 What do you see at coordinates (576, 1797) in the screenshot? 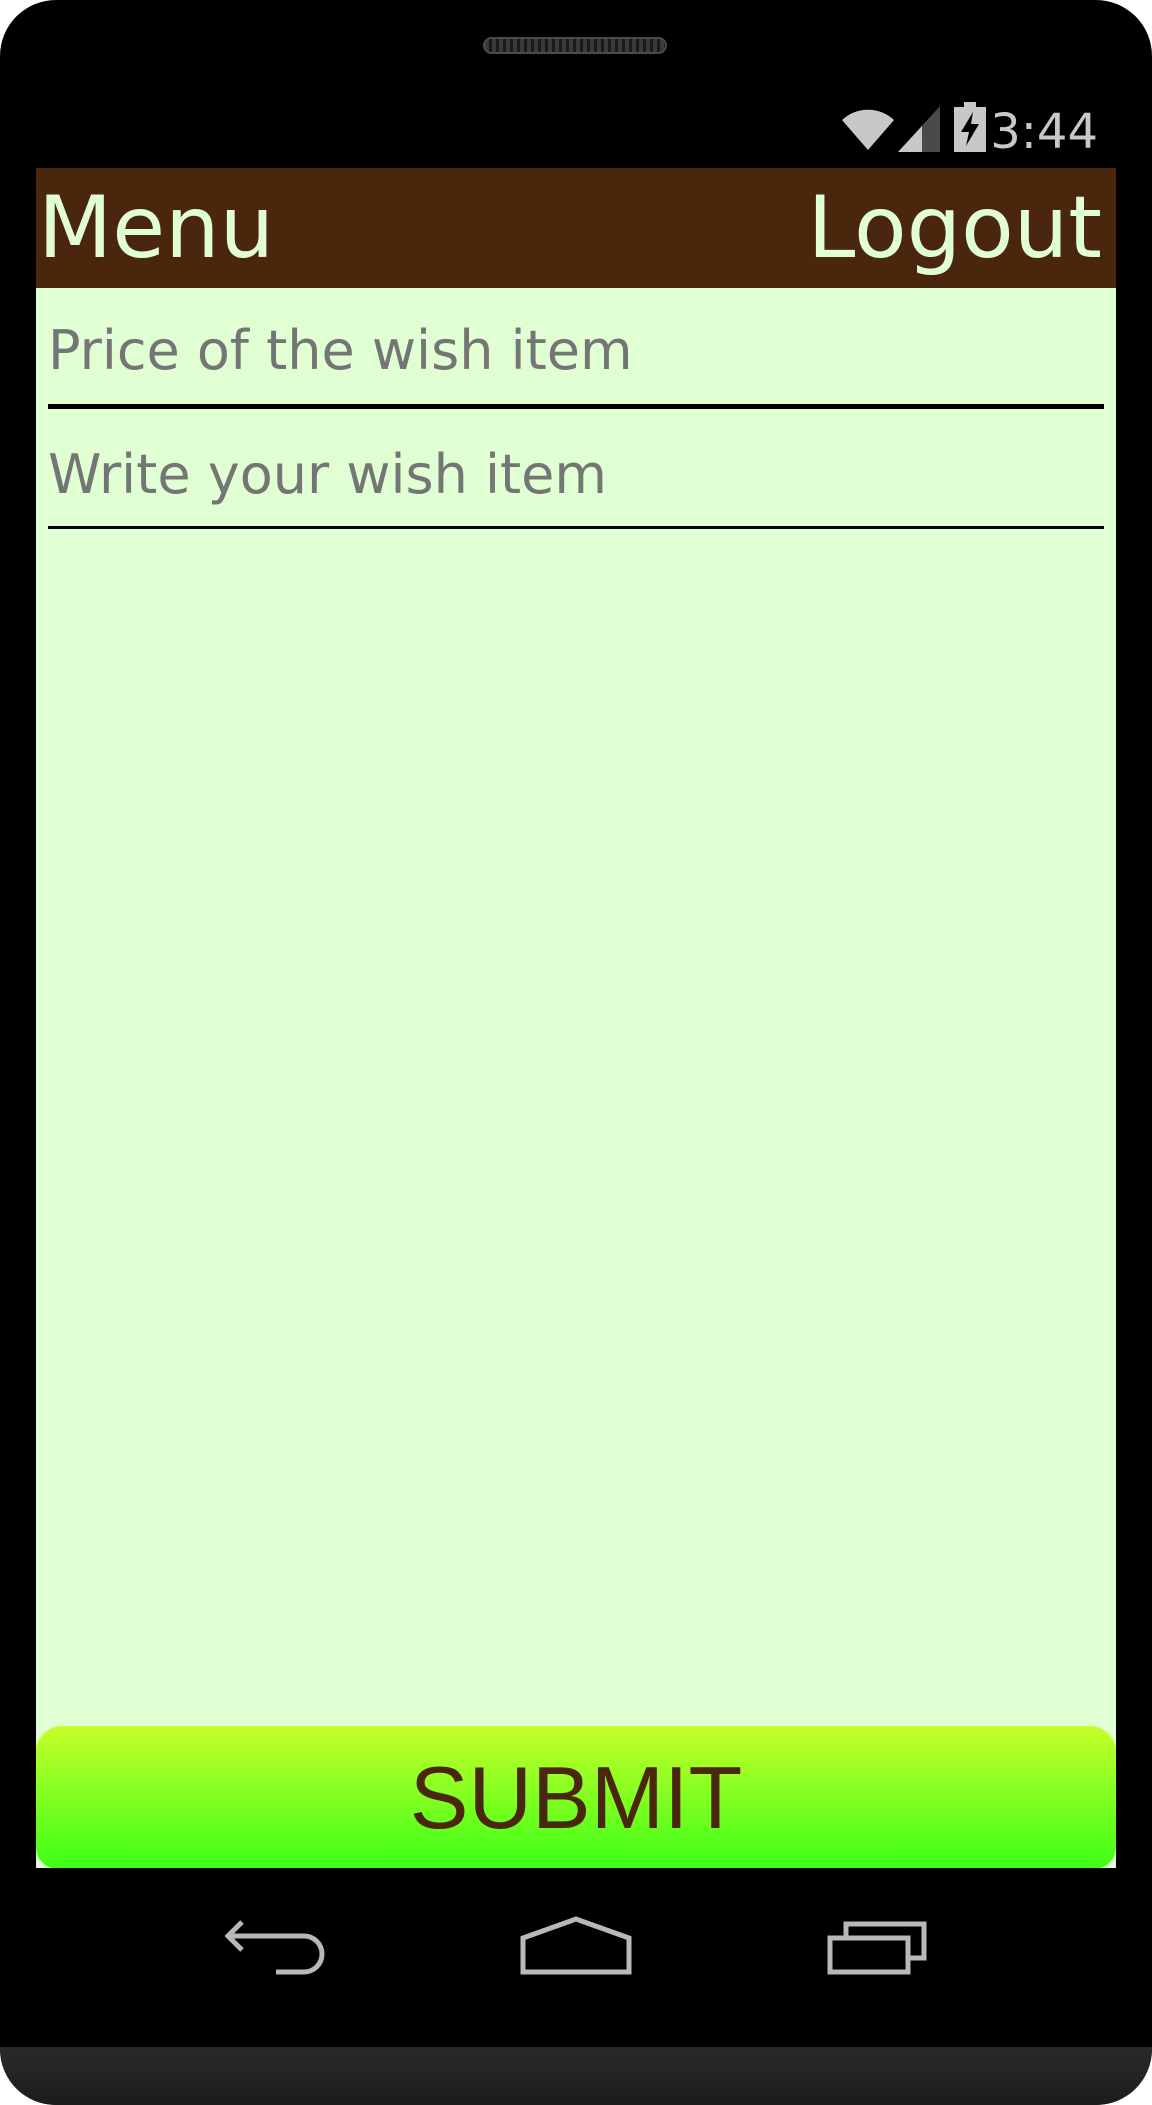
I see `submit-button: SUBMIT` at bounding box center [576, 1797].